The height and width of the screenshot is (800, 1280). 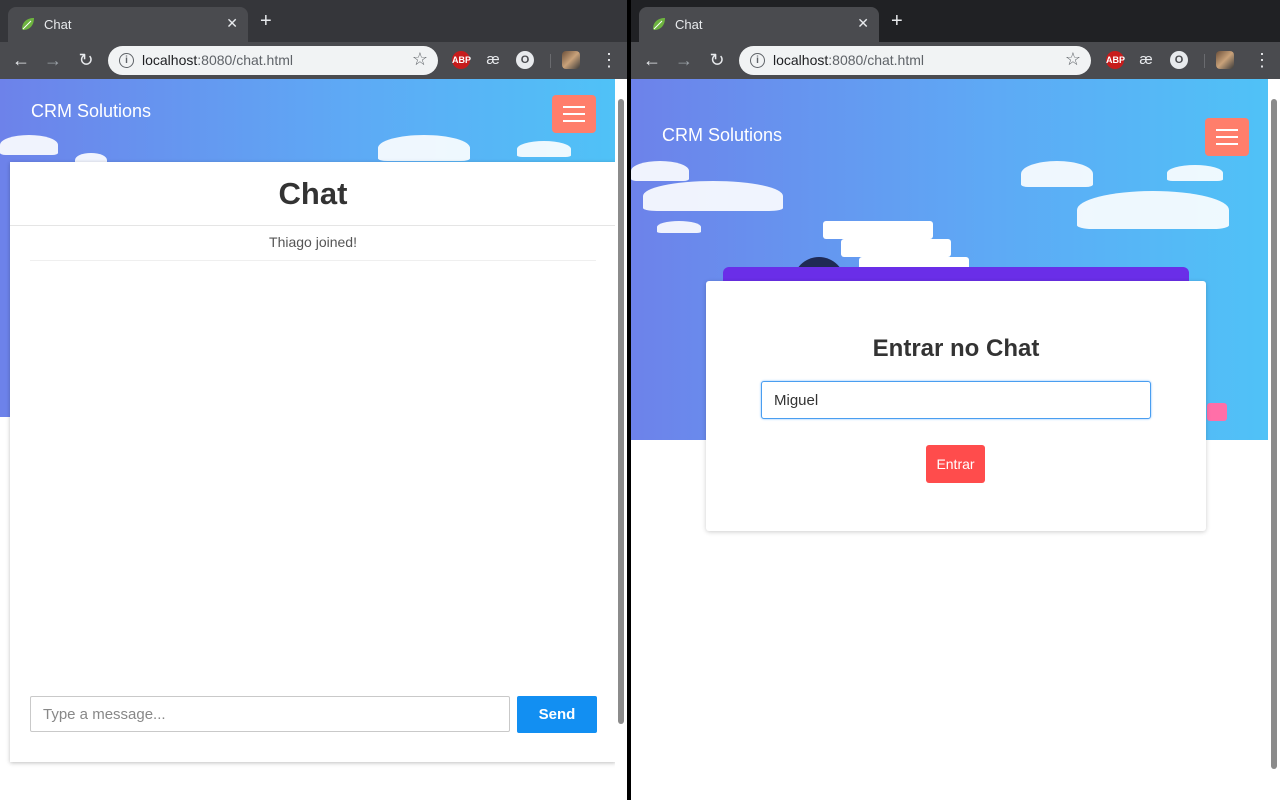 What do you see at coordinates (313, 247) in the screenshot?
I see `event-message: Thiago joined!` at bounding box center [313, 247].